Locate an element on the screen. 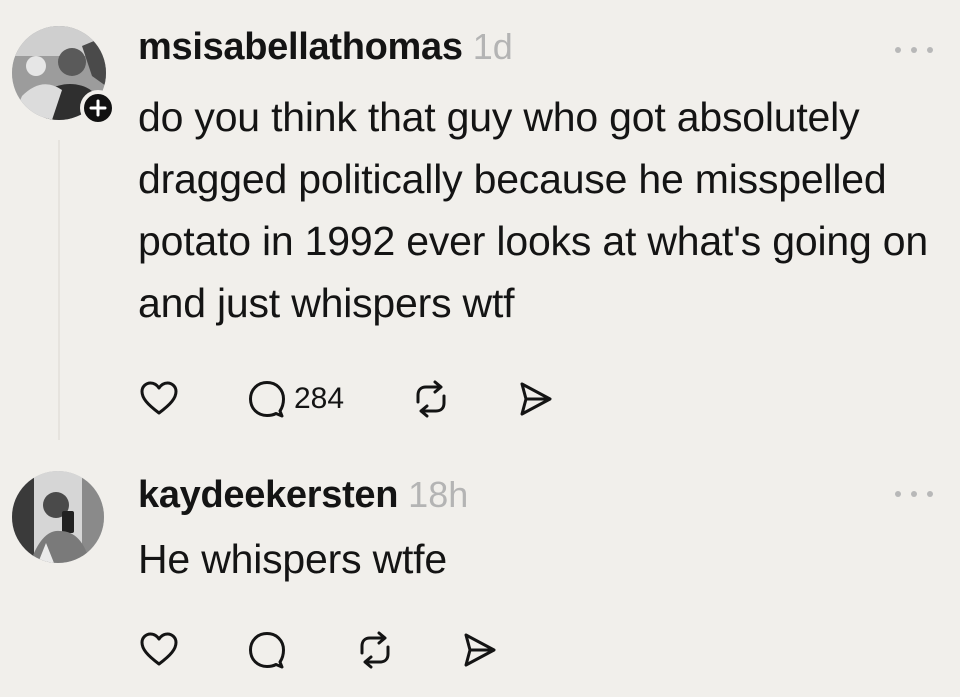 This screenshot has width=960, height=697. action-bar is located at coordinates (328, 650).